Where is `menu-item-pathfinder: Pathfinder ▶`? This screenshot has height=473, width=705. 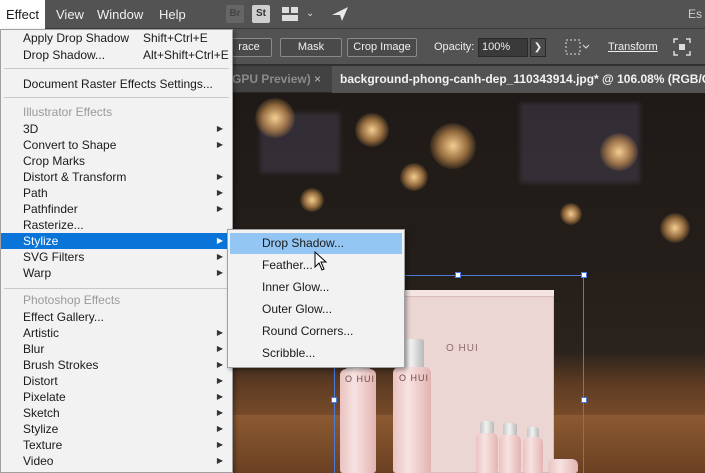
menu-item-pathfinder: Pathfinder ▶ is located at coordinates (116, 209).